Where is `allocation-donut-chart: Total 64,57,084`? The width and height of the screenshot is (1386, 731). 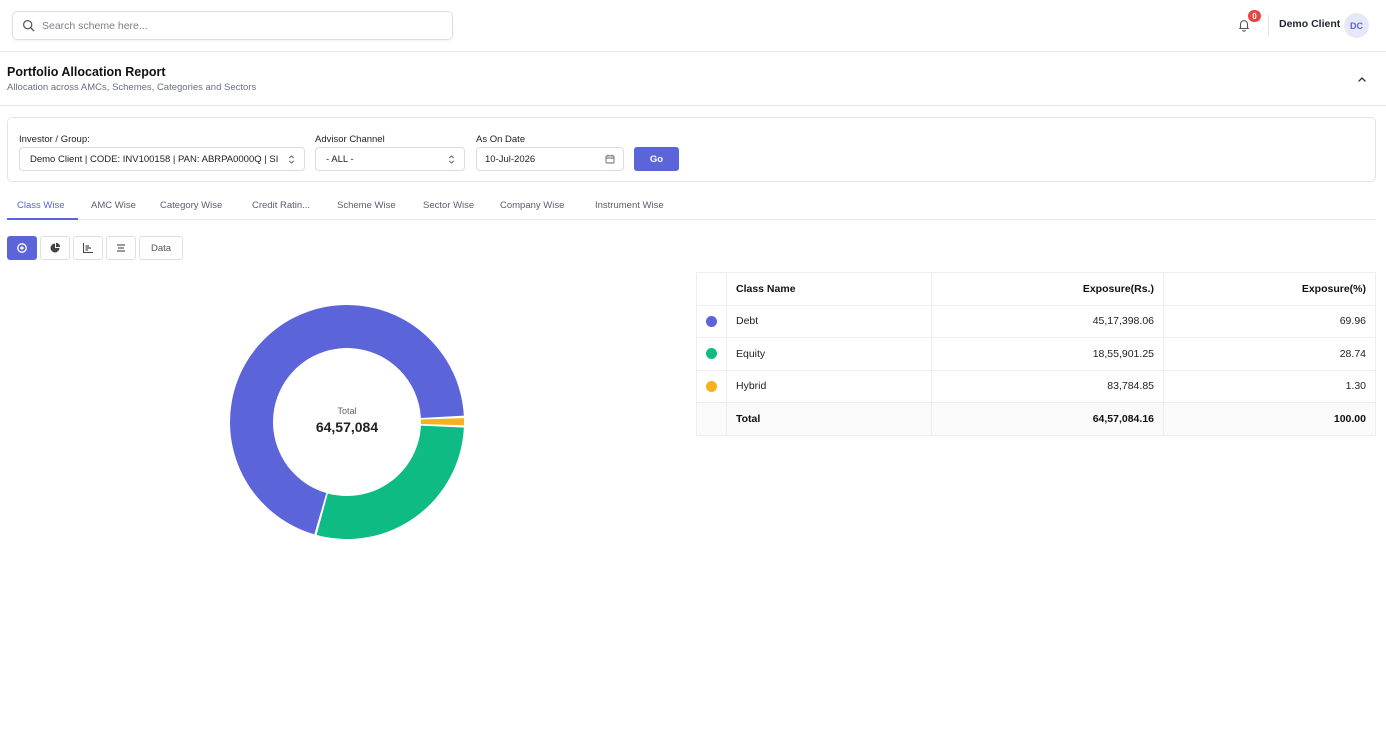 allocation-donut-chart: Total 64,57,084 is located at coordinates (347, 422).